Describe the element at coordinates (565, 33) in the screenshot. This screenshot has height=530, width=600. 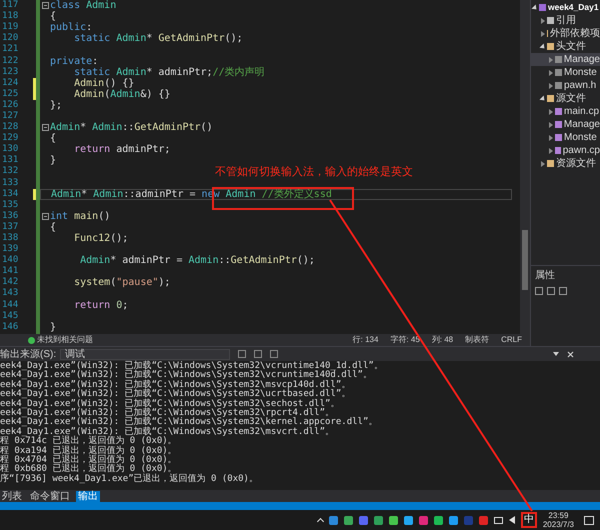
I see `tree-item: 外部依赖项` at that location.